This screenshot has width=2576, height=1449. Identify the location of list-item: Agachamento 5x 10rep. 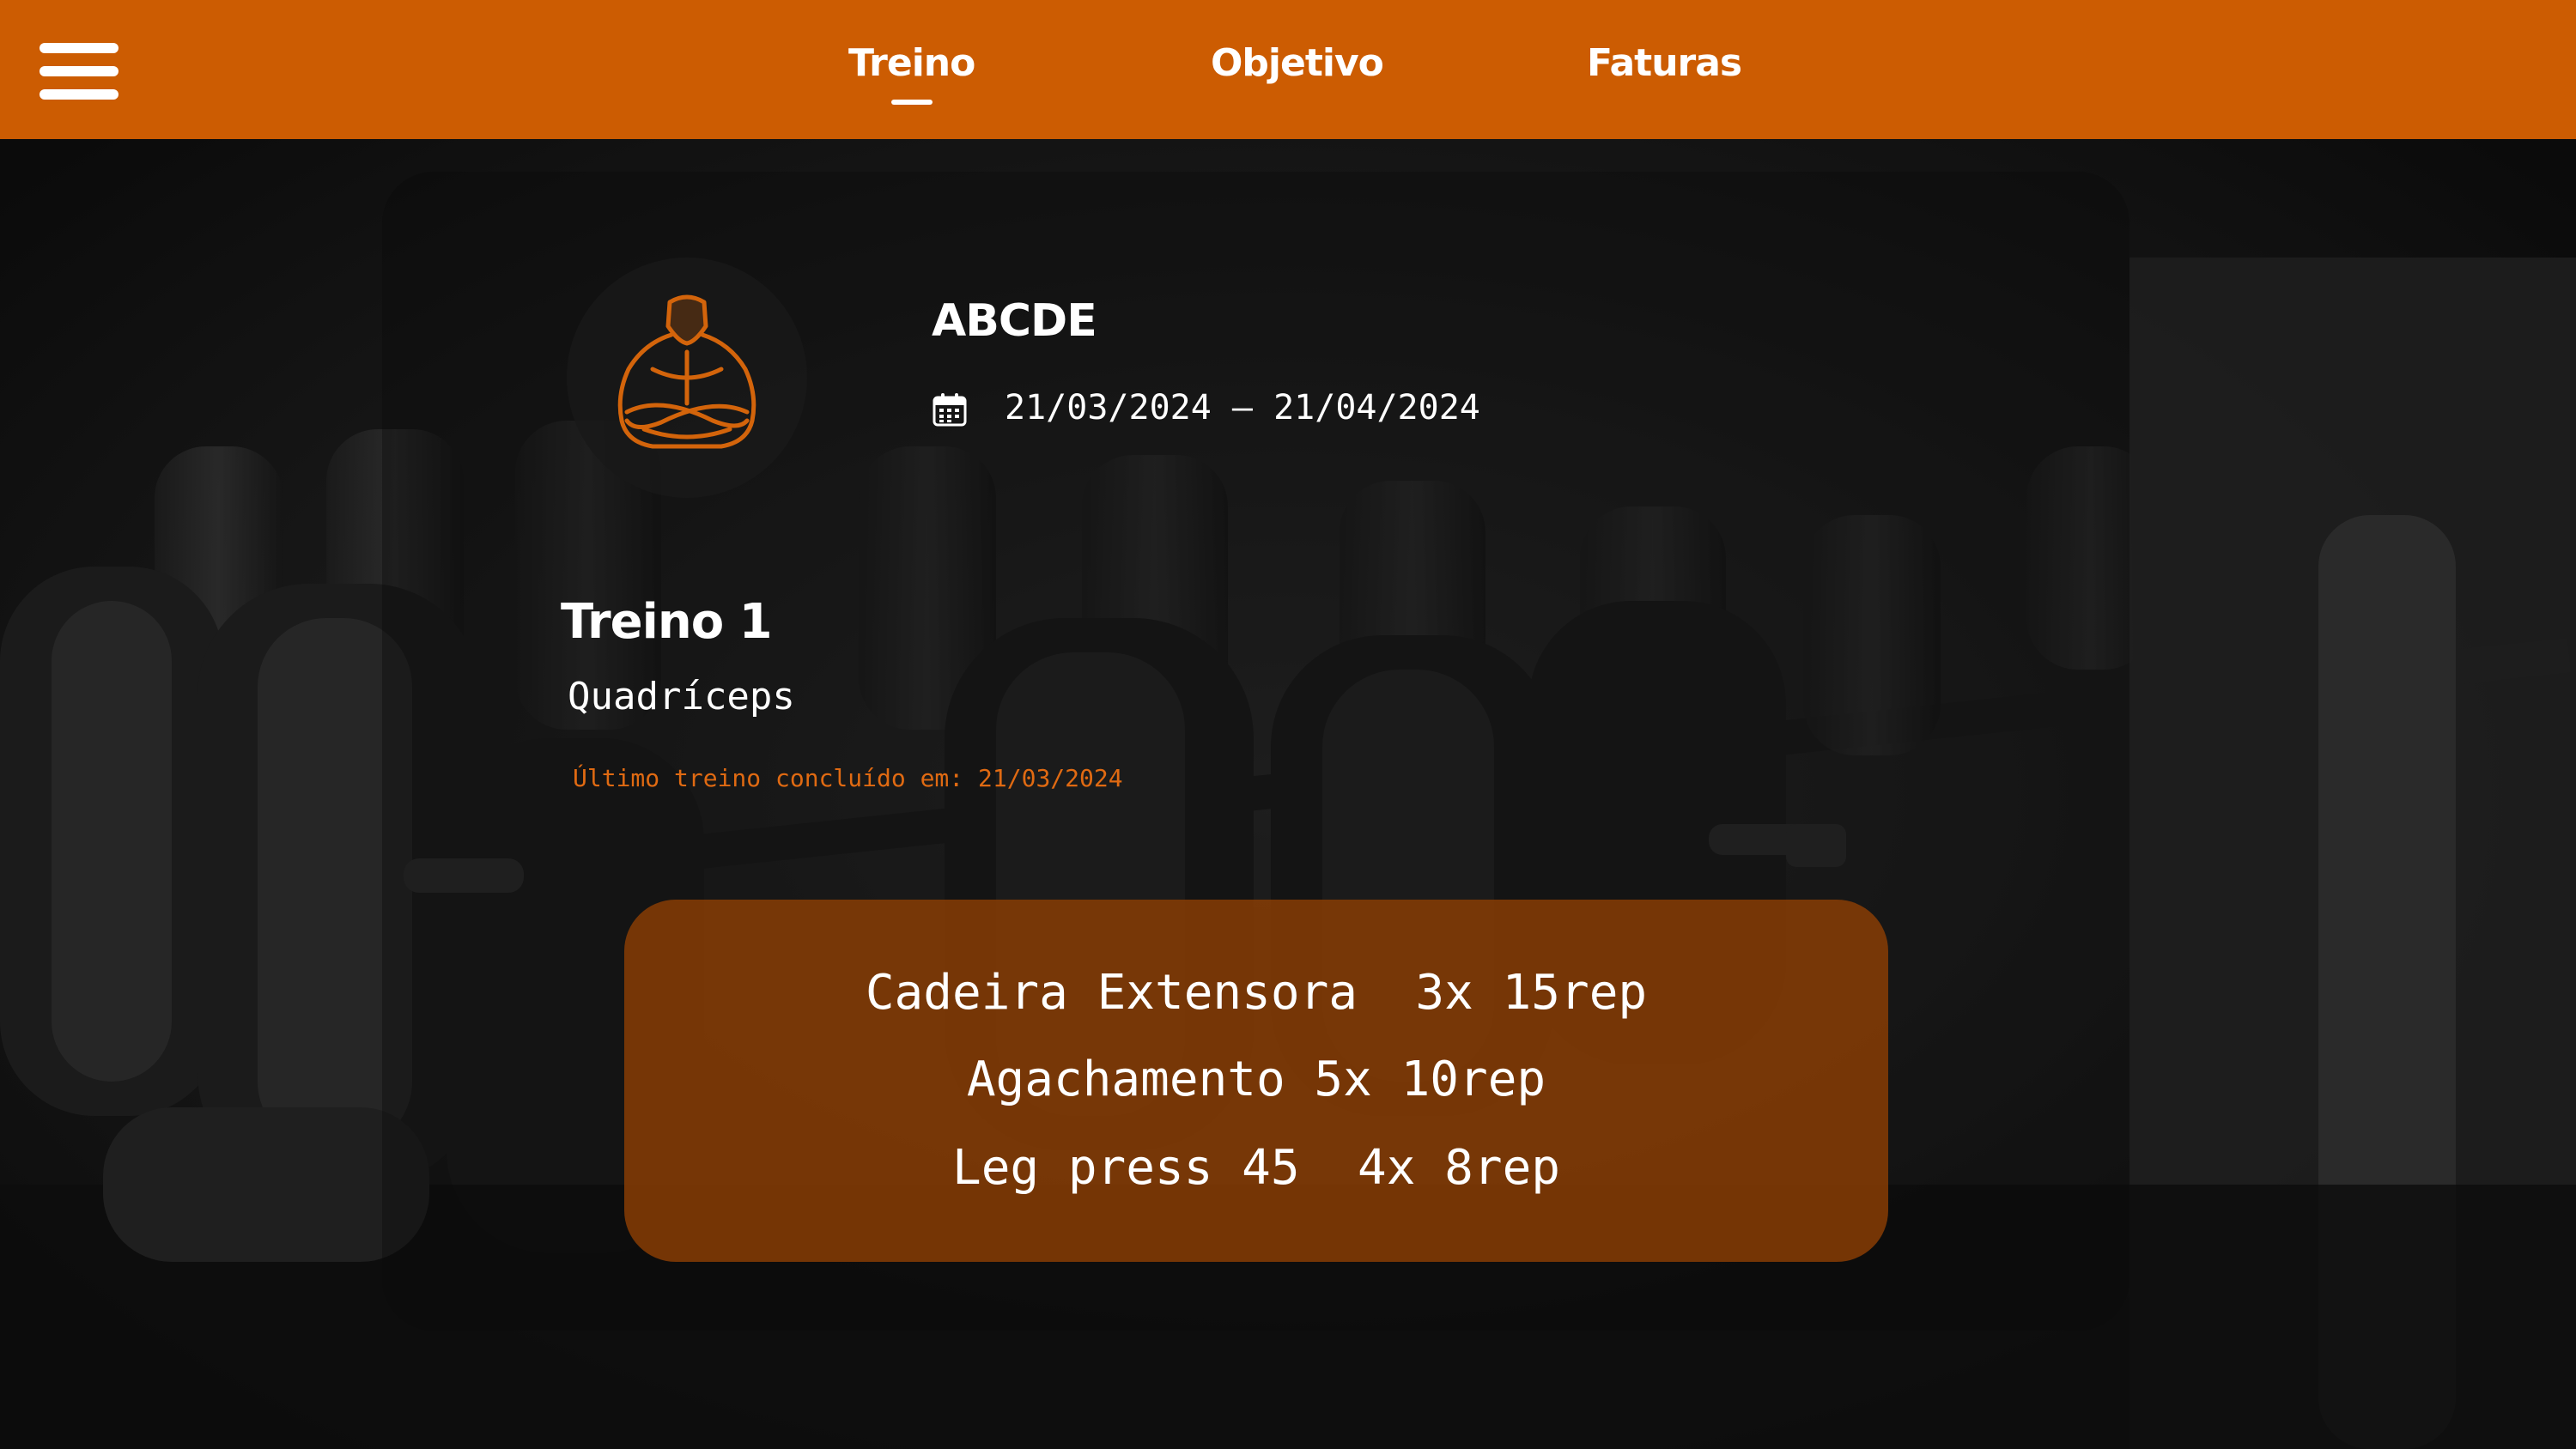
(1256, 1079).